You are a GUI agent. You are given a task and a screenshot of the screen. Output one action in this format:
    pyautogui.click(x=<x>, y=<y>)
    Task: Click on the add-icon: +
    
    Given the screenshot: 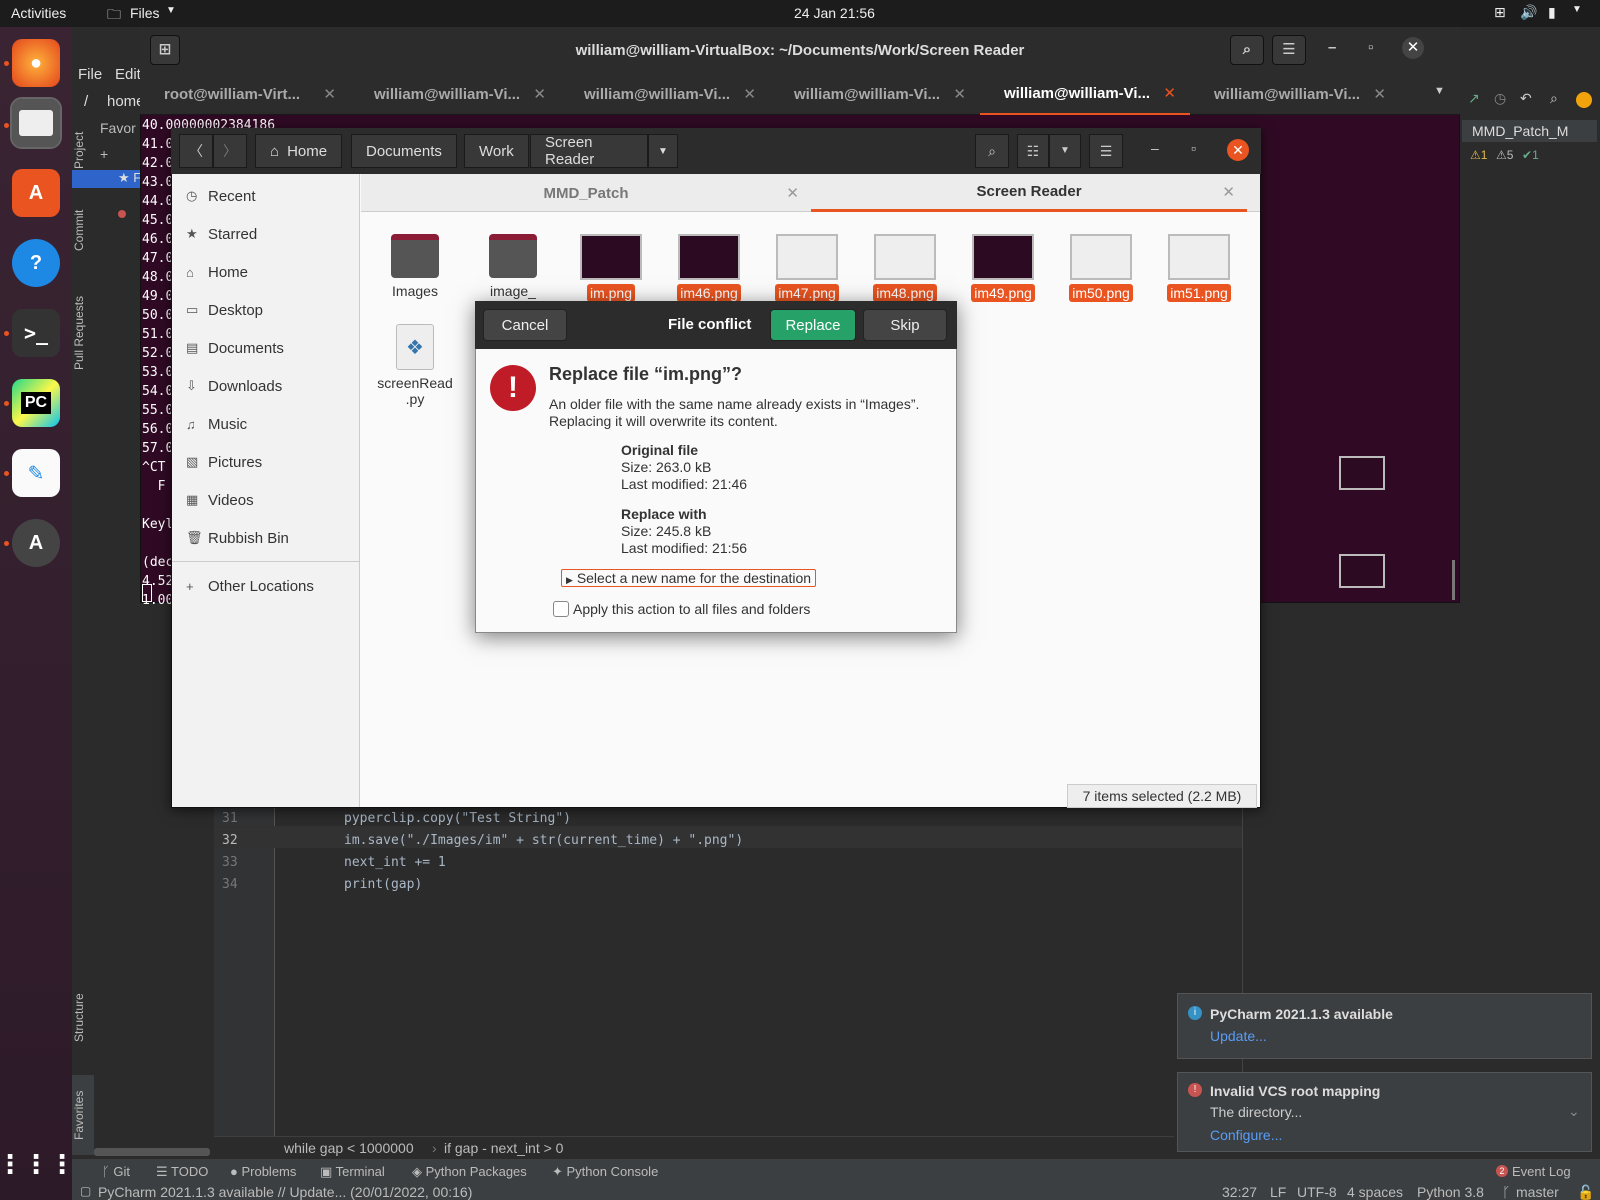 What is the action you would take?
    pyautogui.click(x=104, y=154)
    